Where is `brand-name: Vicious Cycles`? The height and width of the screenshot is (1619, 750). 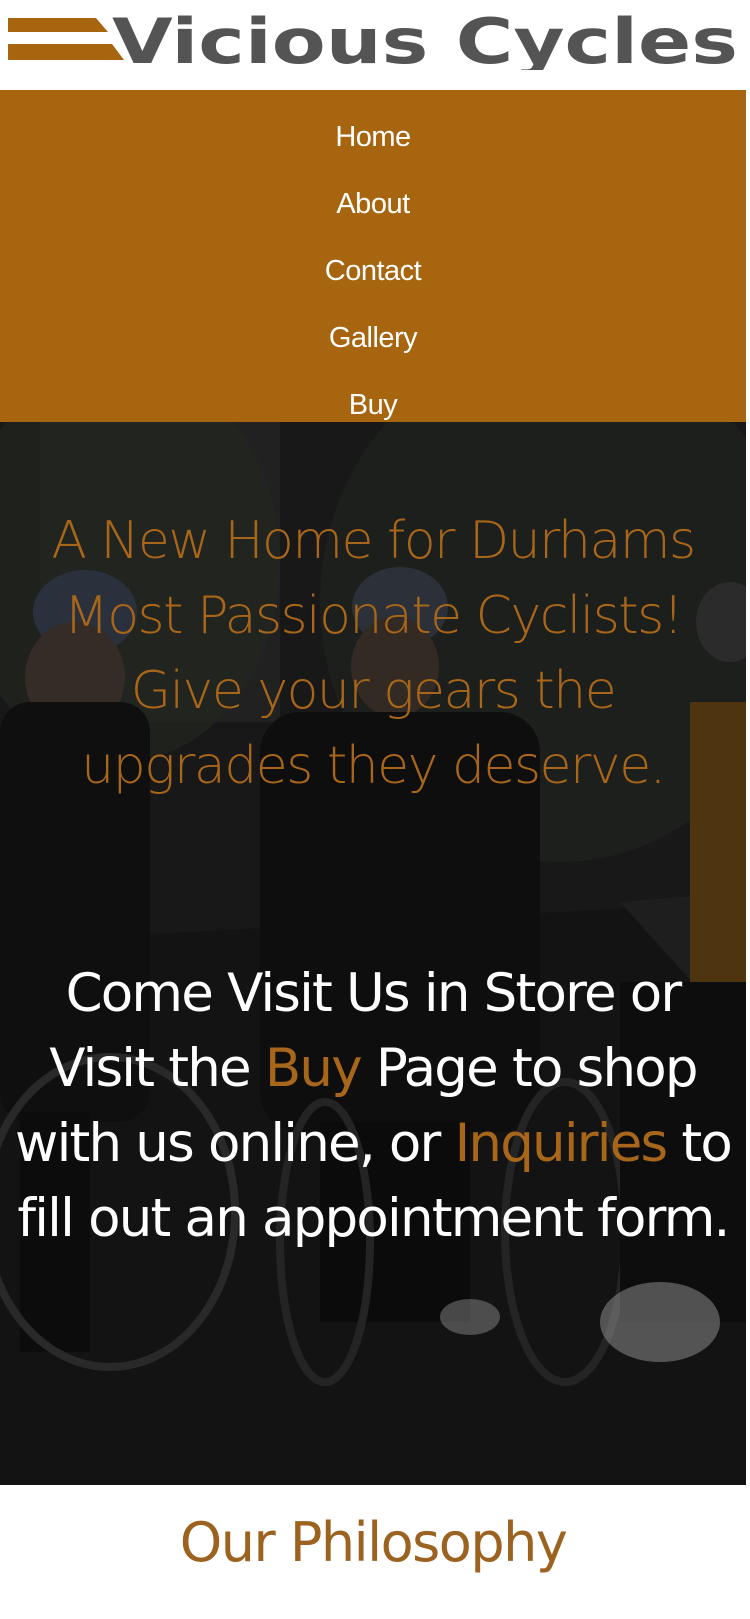
brand-name: Vicious Cycles is located at coordinates (425, 40).